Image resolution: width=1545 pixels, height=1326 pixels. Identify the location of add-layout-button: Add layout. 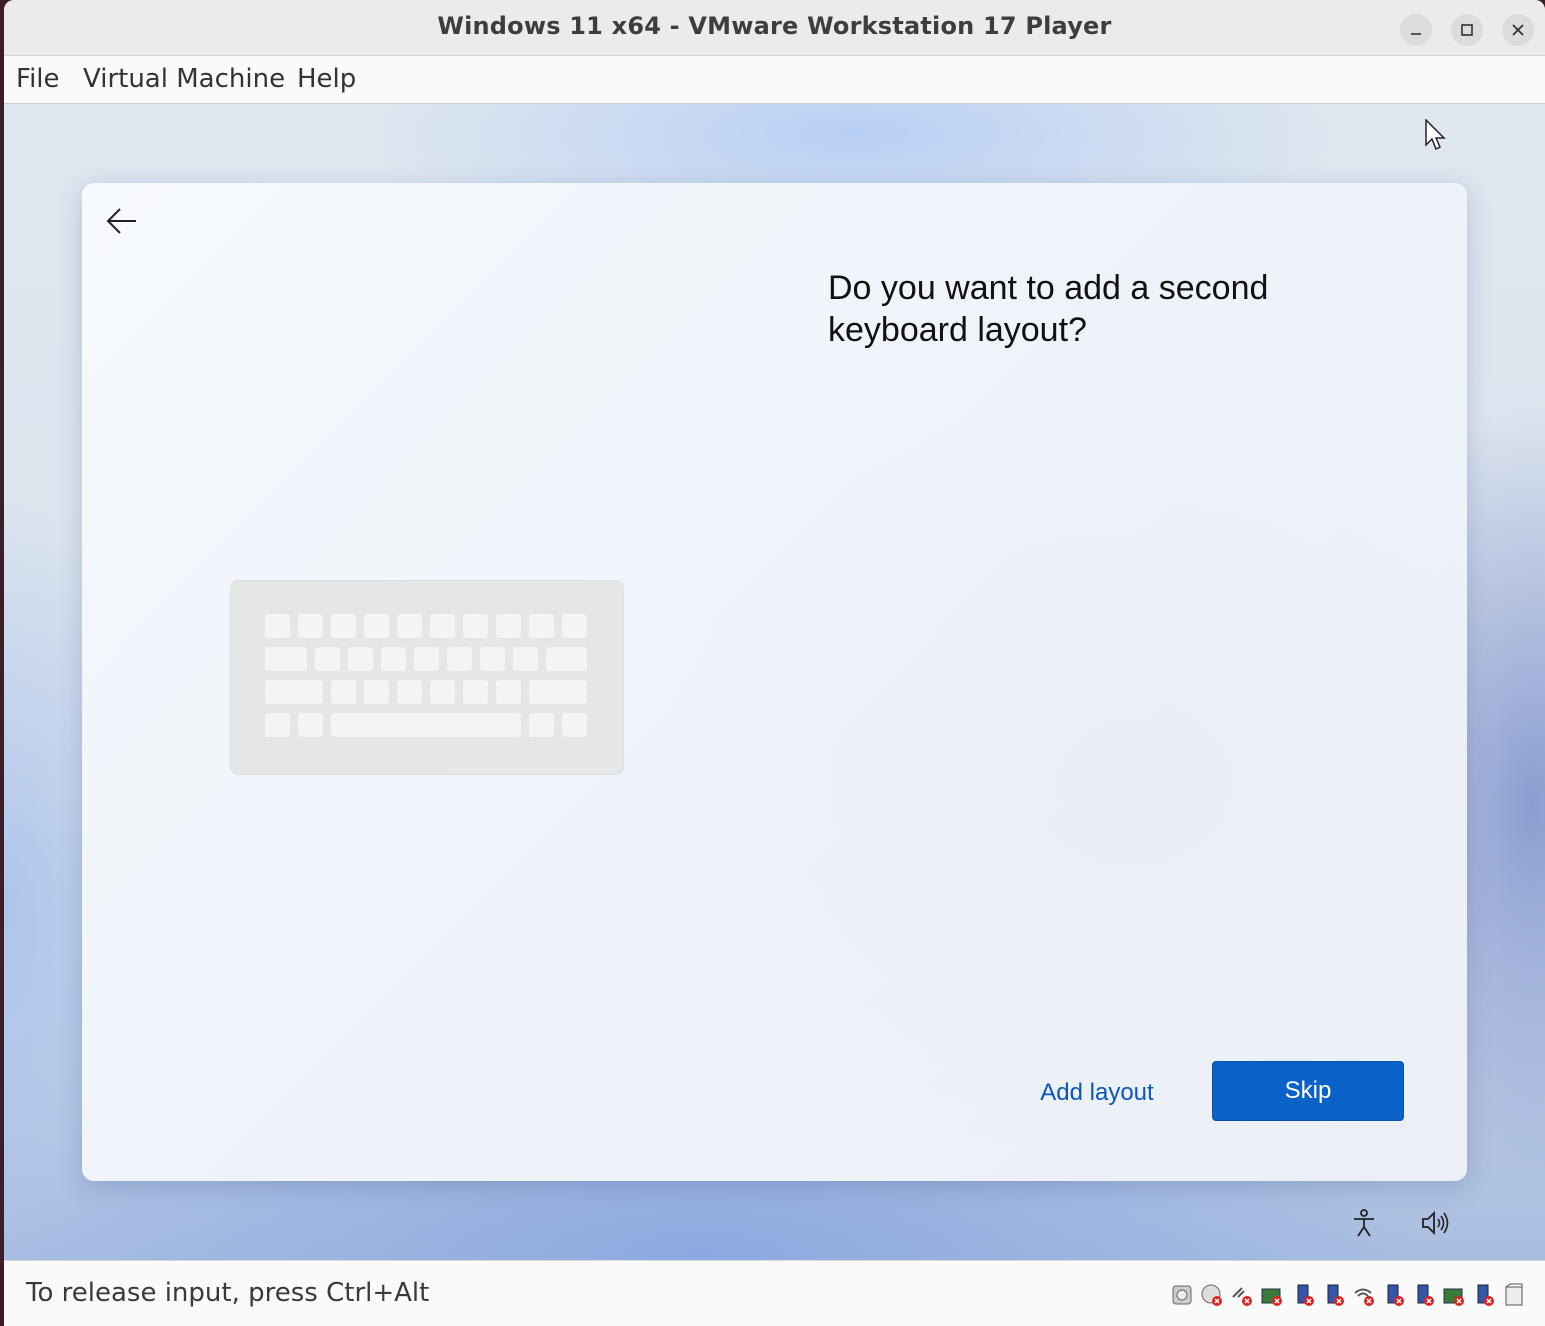
(1097, 1093).